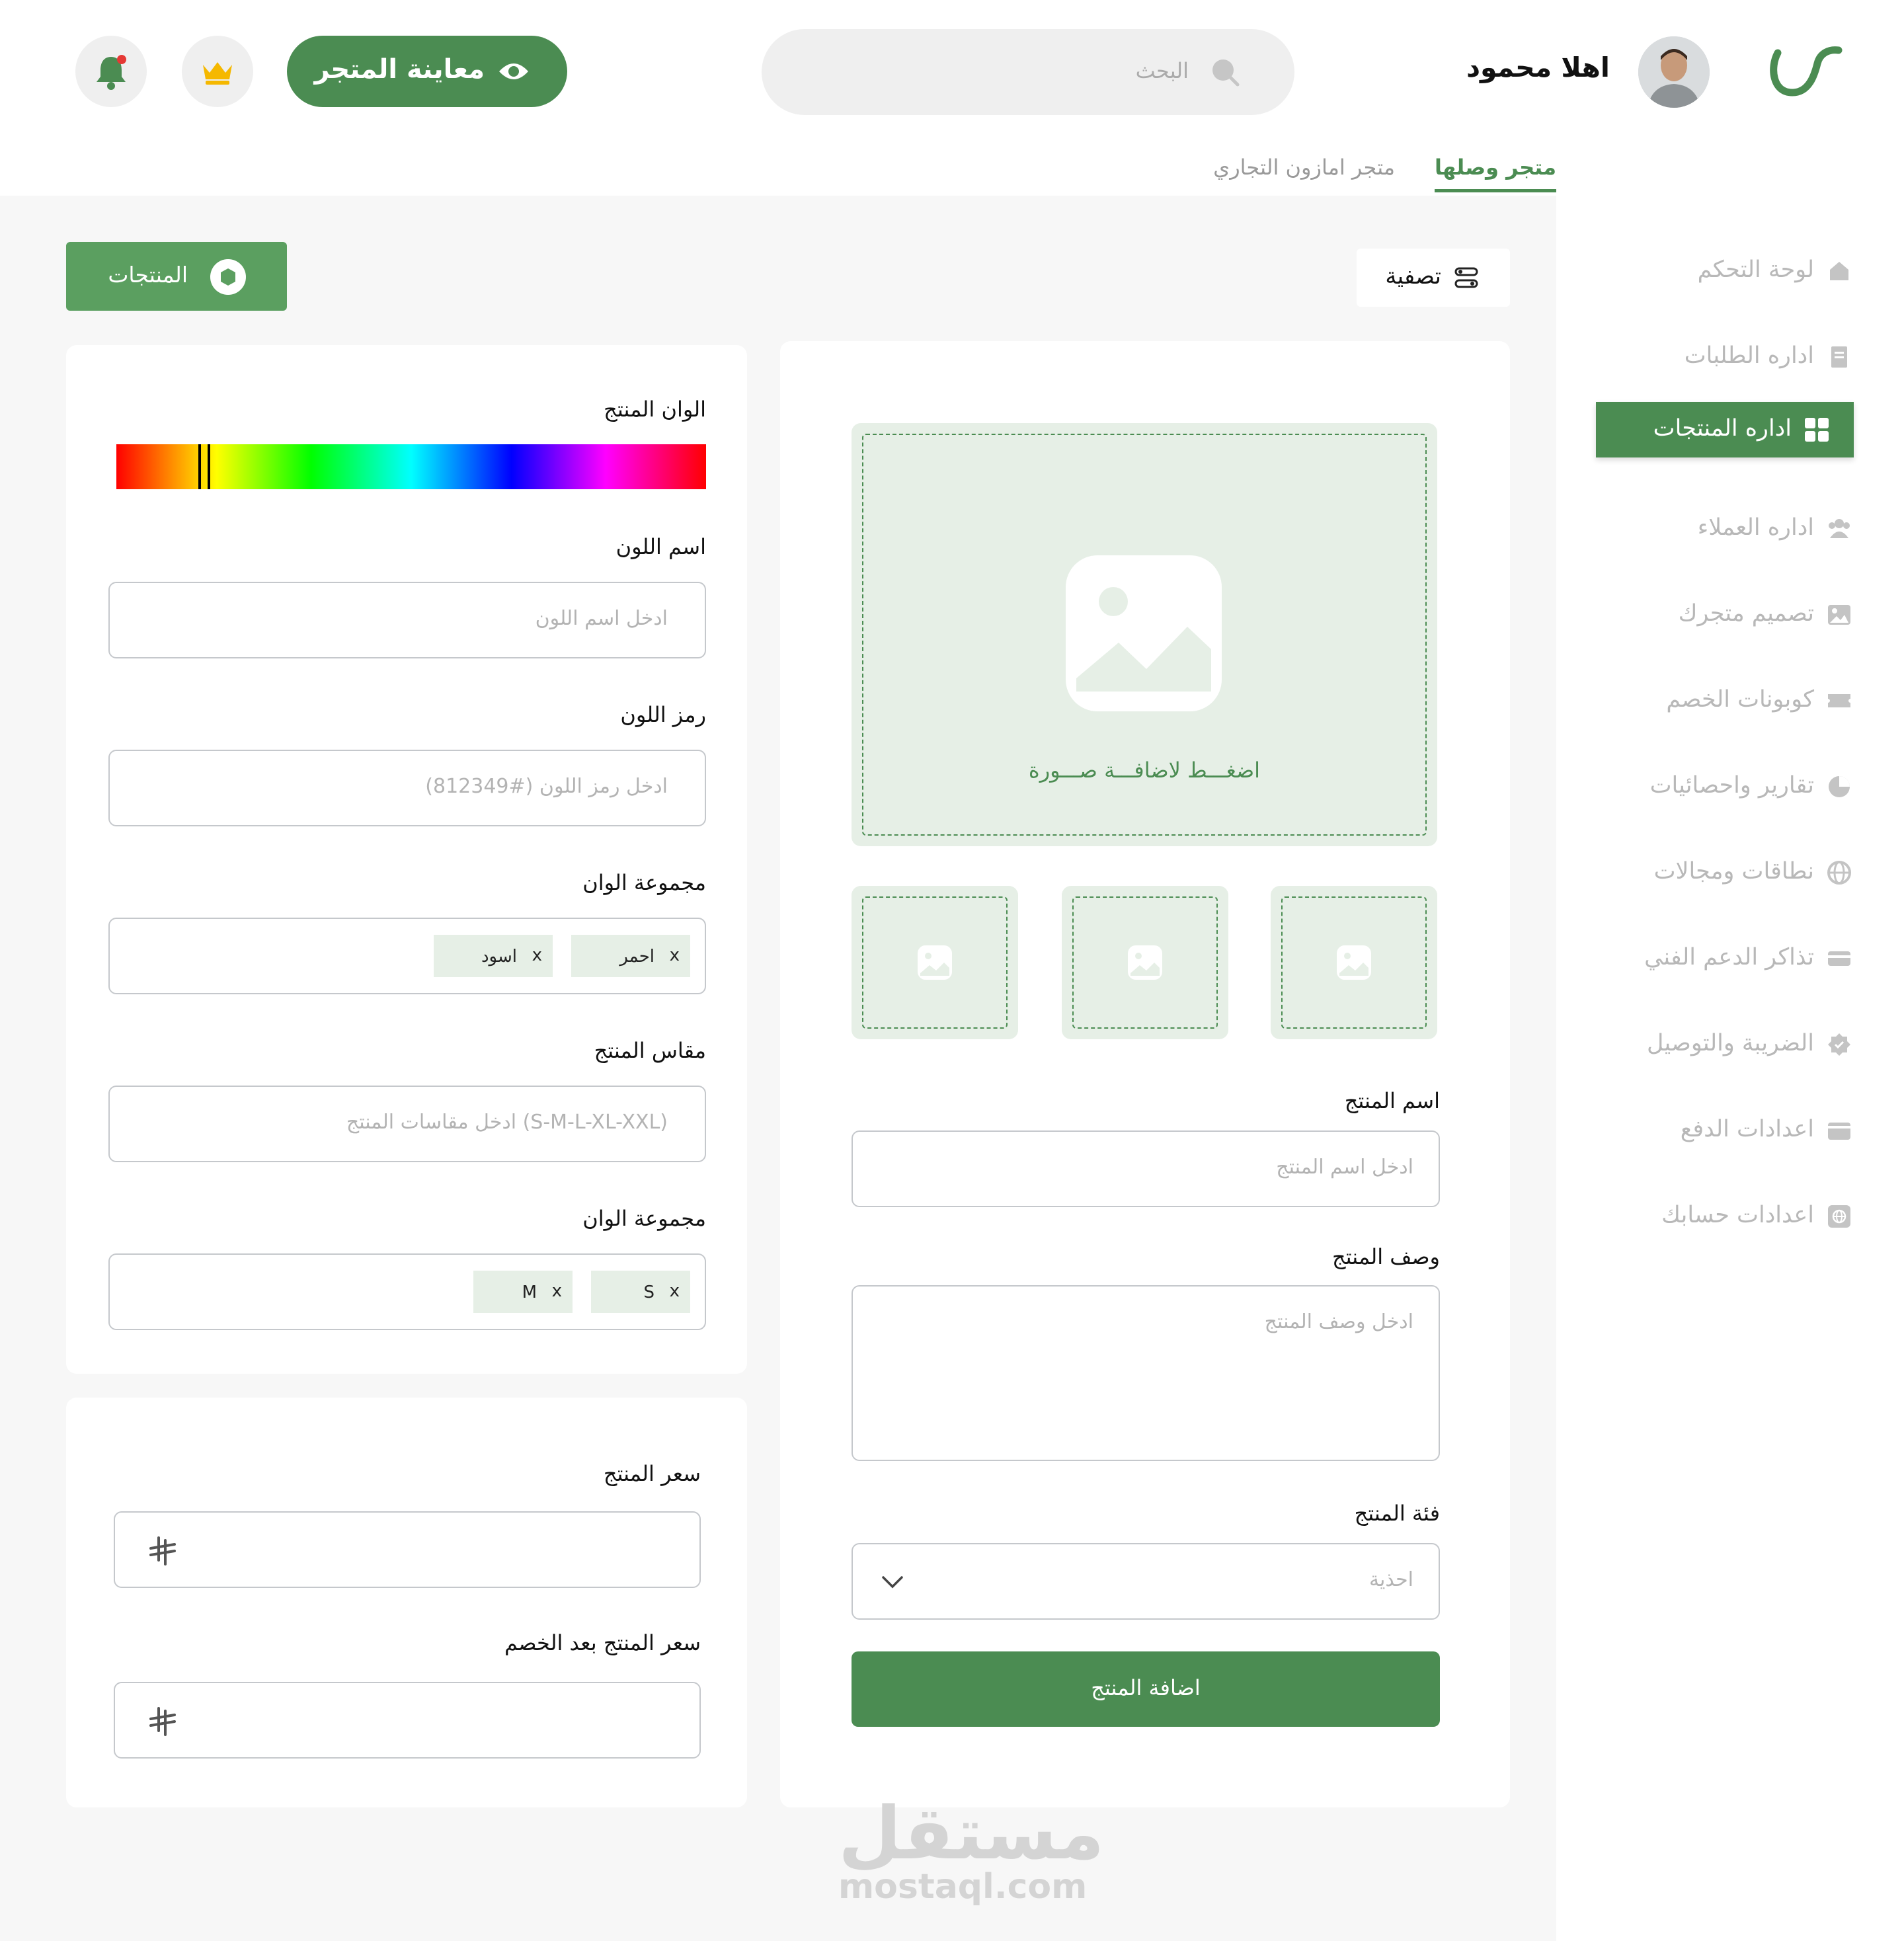  Describe the element at coordinates (1730, 1044) in the screenshot. I see `sidebar-item-tax-shipping: الضريبة والتوصيل` at that location.